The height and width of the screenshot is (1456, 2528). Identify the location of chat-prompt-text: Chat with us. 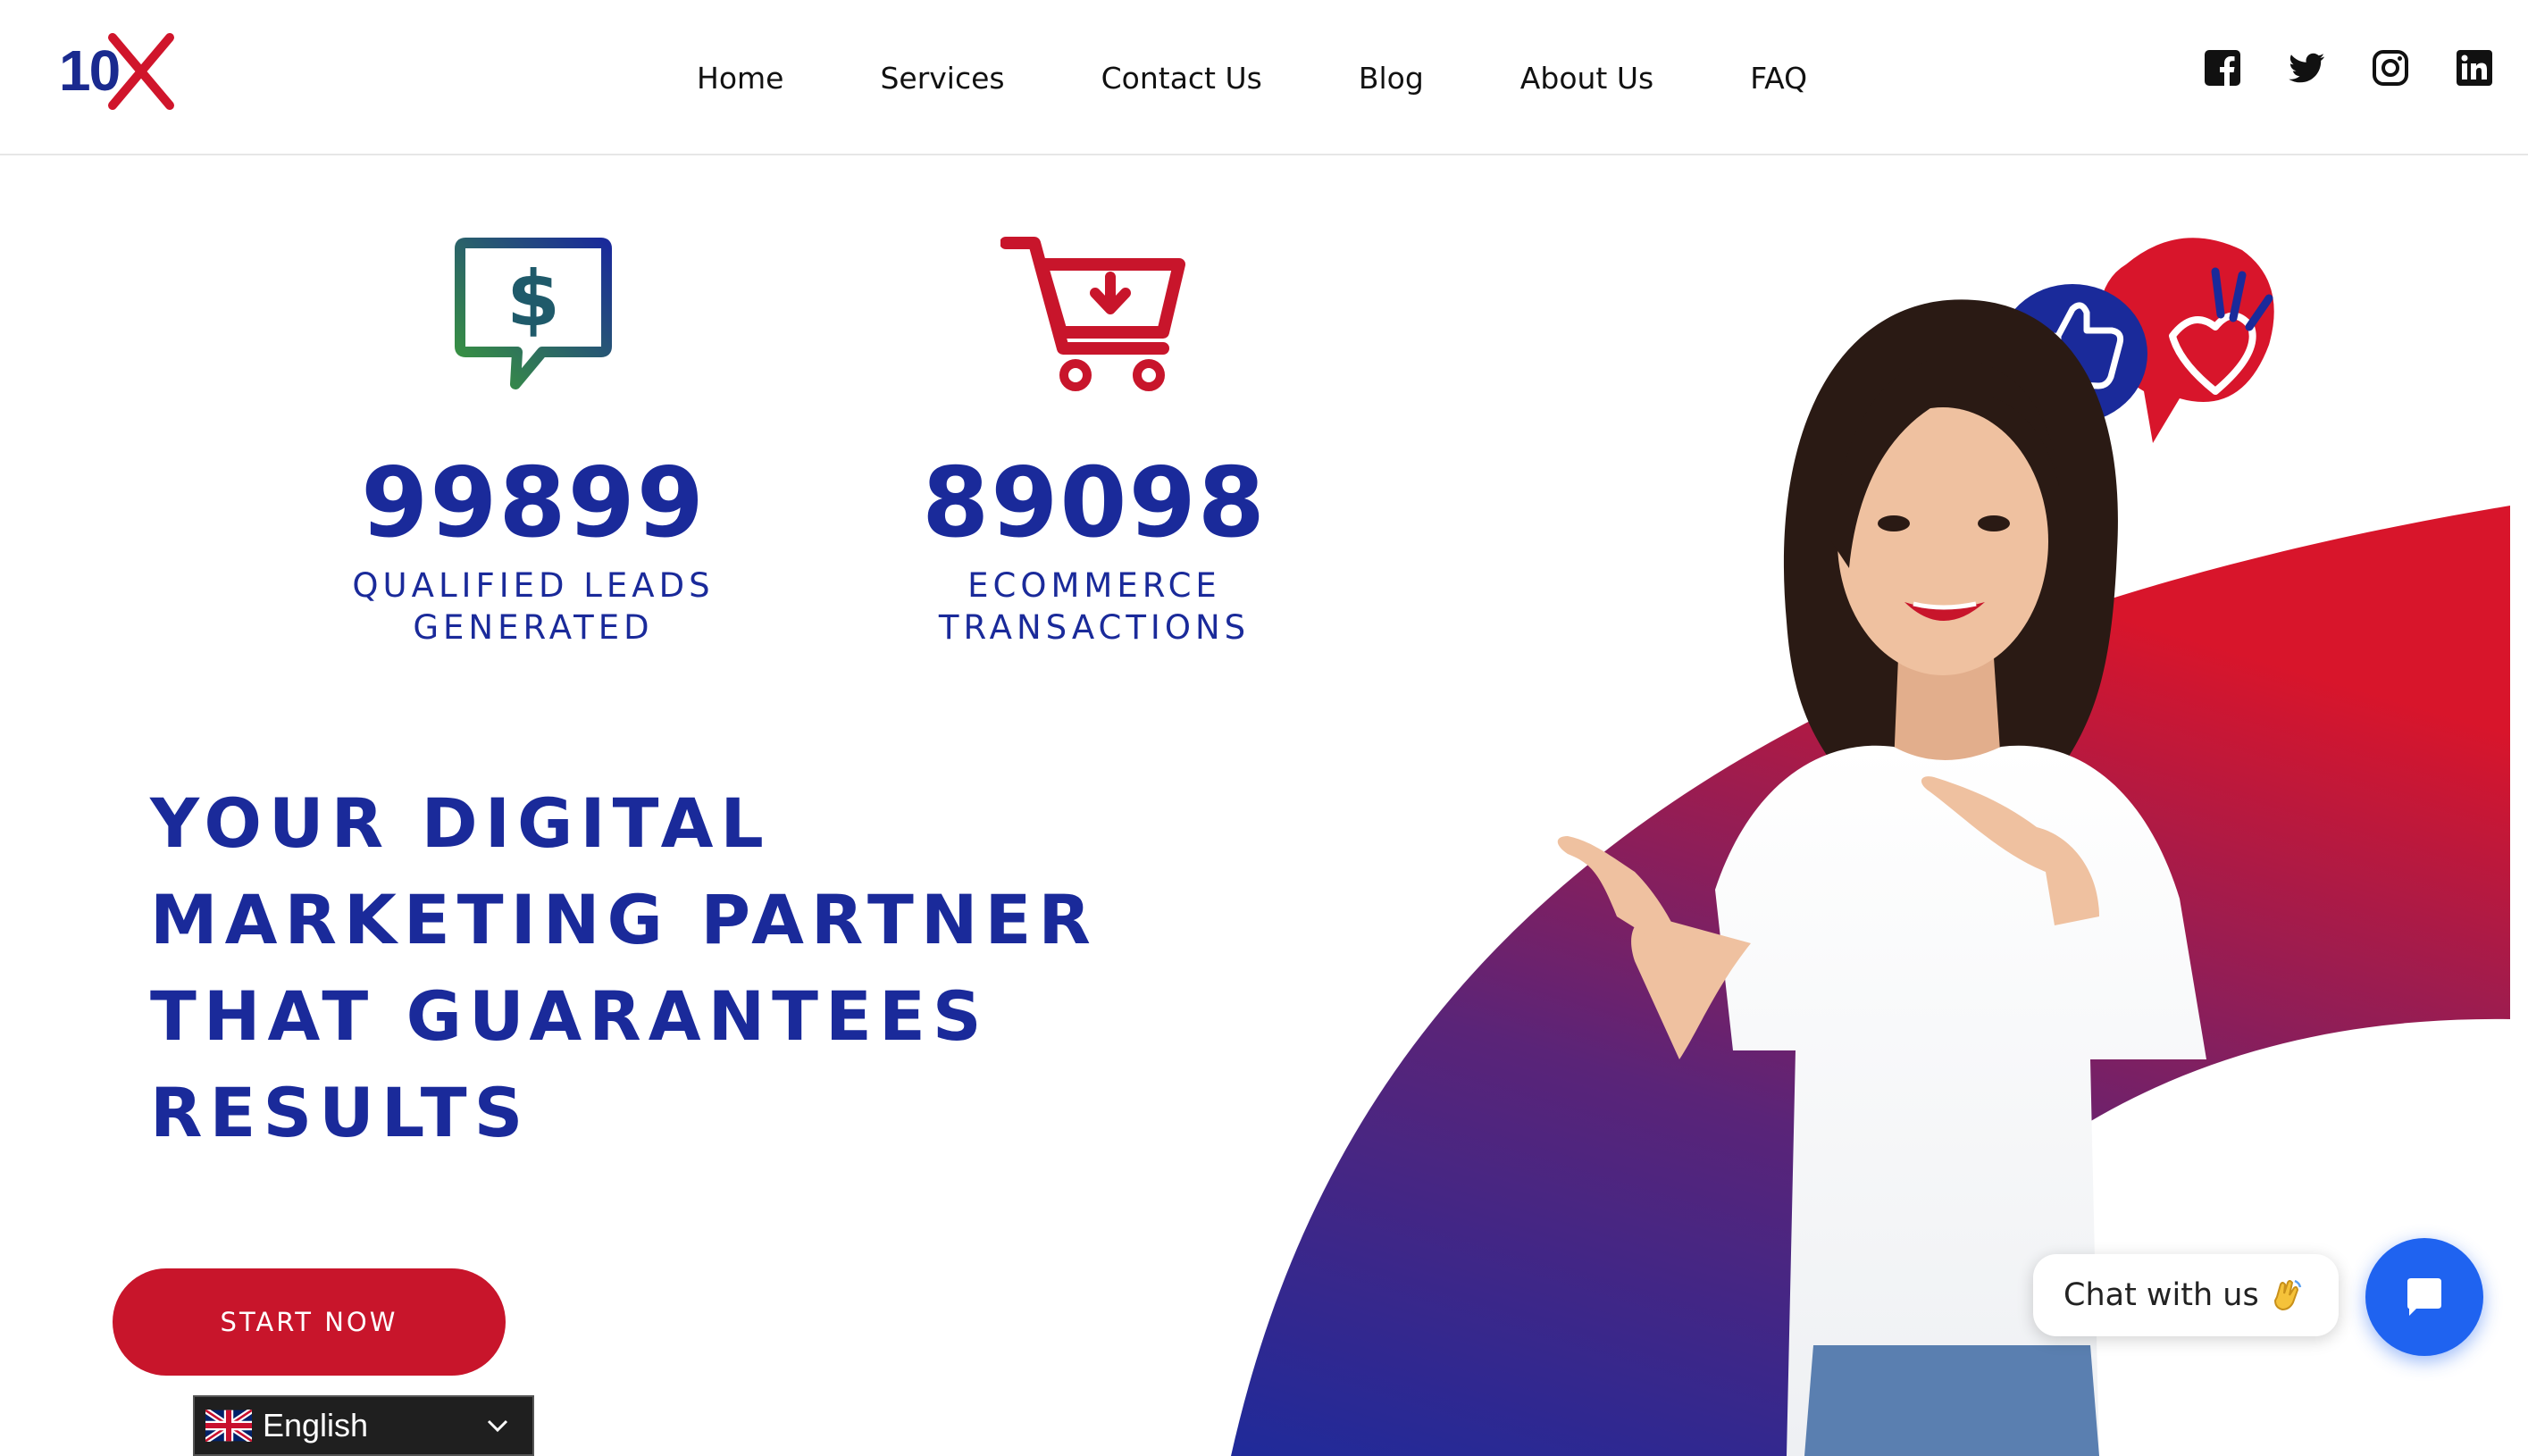
(2161, 1295).